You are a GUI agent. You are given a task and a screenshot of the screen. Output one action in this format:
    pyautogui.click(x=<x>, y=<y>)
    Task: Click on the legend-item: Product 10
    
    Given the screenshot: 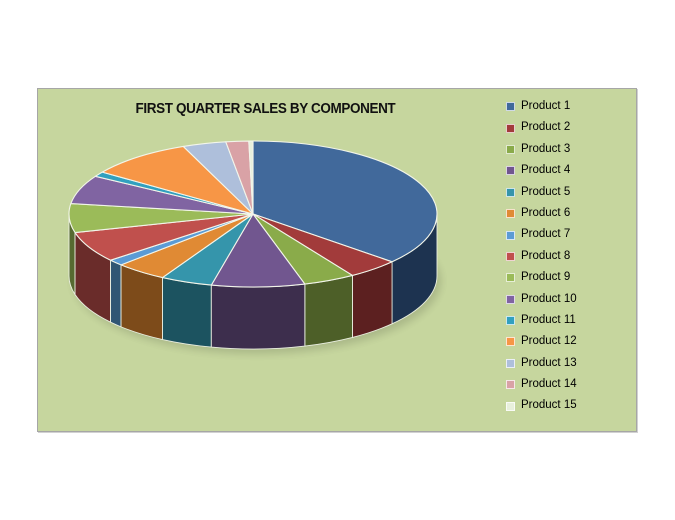 What is the action you would take?
    pyautogui.click(x=571, y=299)
    